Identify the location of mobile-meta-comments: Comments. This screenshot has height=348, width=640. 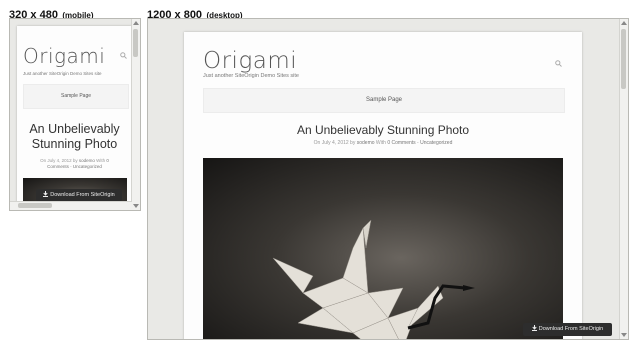
(58, 166).